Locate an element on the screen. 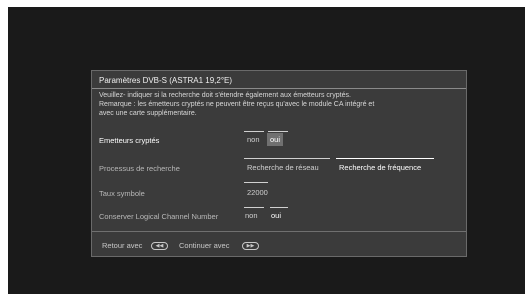  symbol-rate-value: 22000 is located at coordinates (257, 192).